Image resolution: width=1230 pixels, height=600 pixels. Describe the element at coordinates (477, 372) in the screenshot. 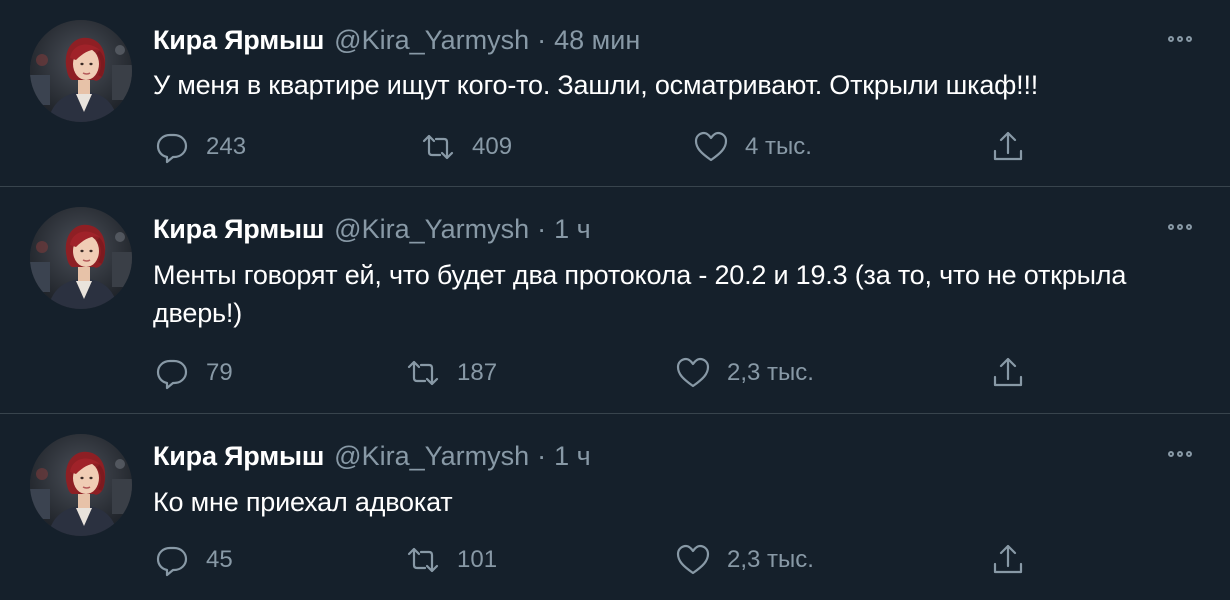

I see `retweet-count: 187` at that location.